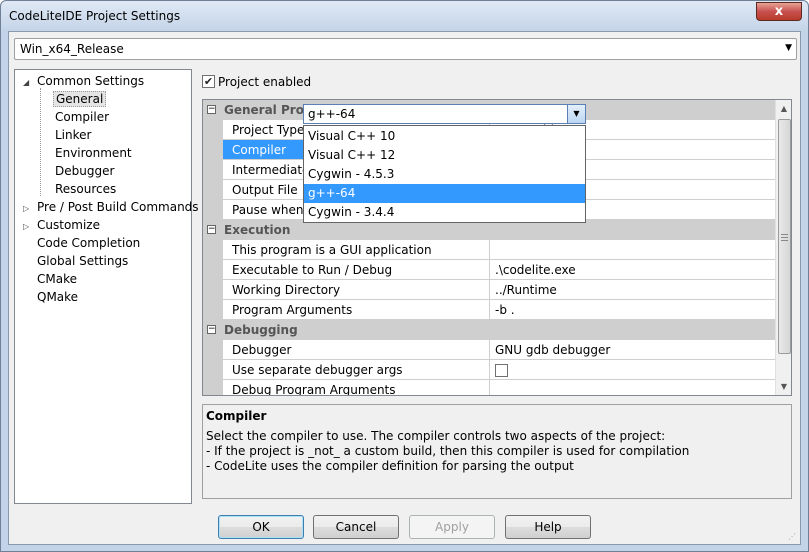 The width and height of the screenshot is (809, 552). I want to click on property-value: .\codelite.exe, so click(632, 270).